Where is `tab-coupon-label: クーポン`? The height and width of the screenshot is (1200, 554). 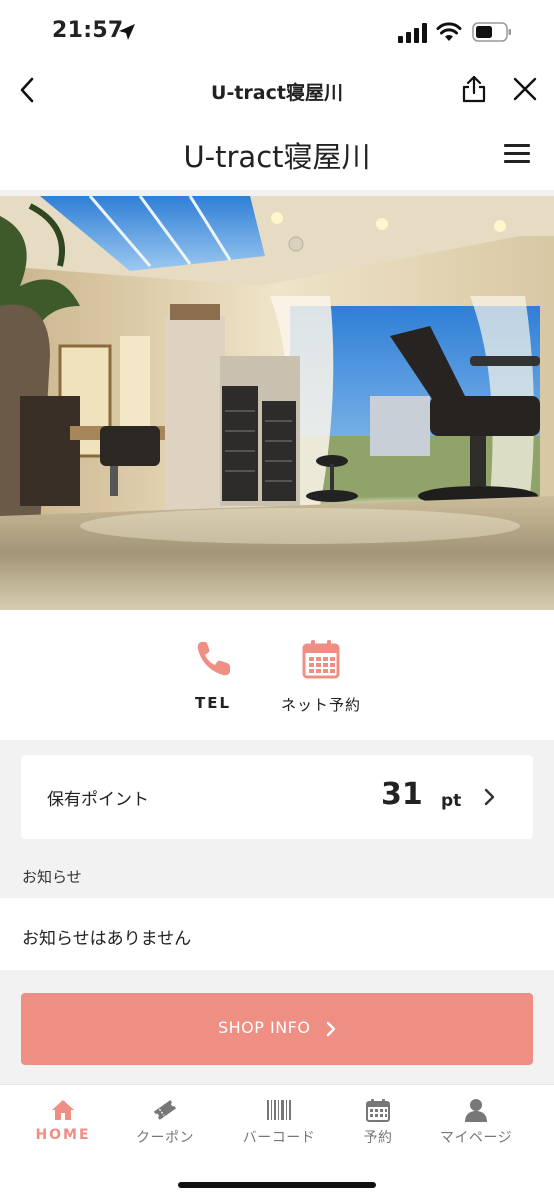
tab-coupon-label: クーポン is located at coordinates (165, 1138).